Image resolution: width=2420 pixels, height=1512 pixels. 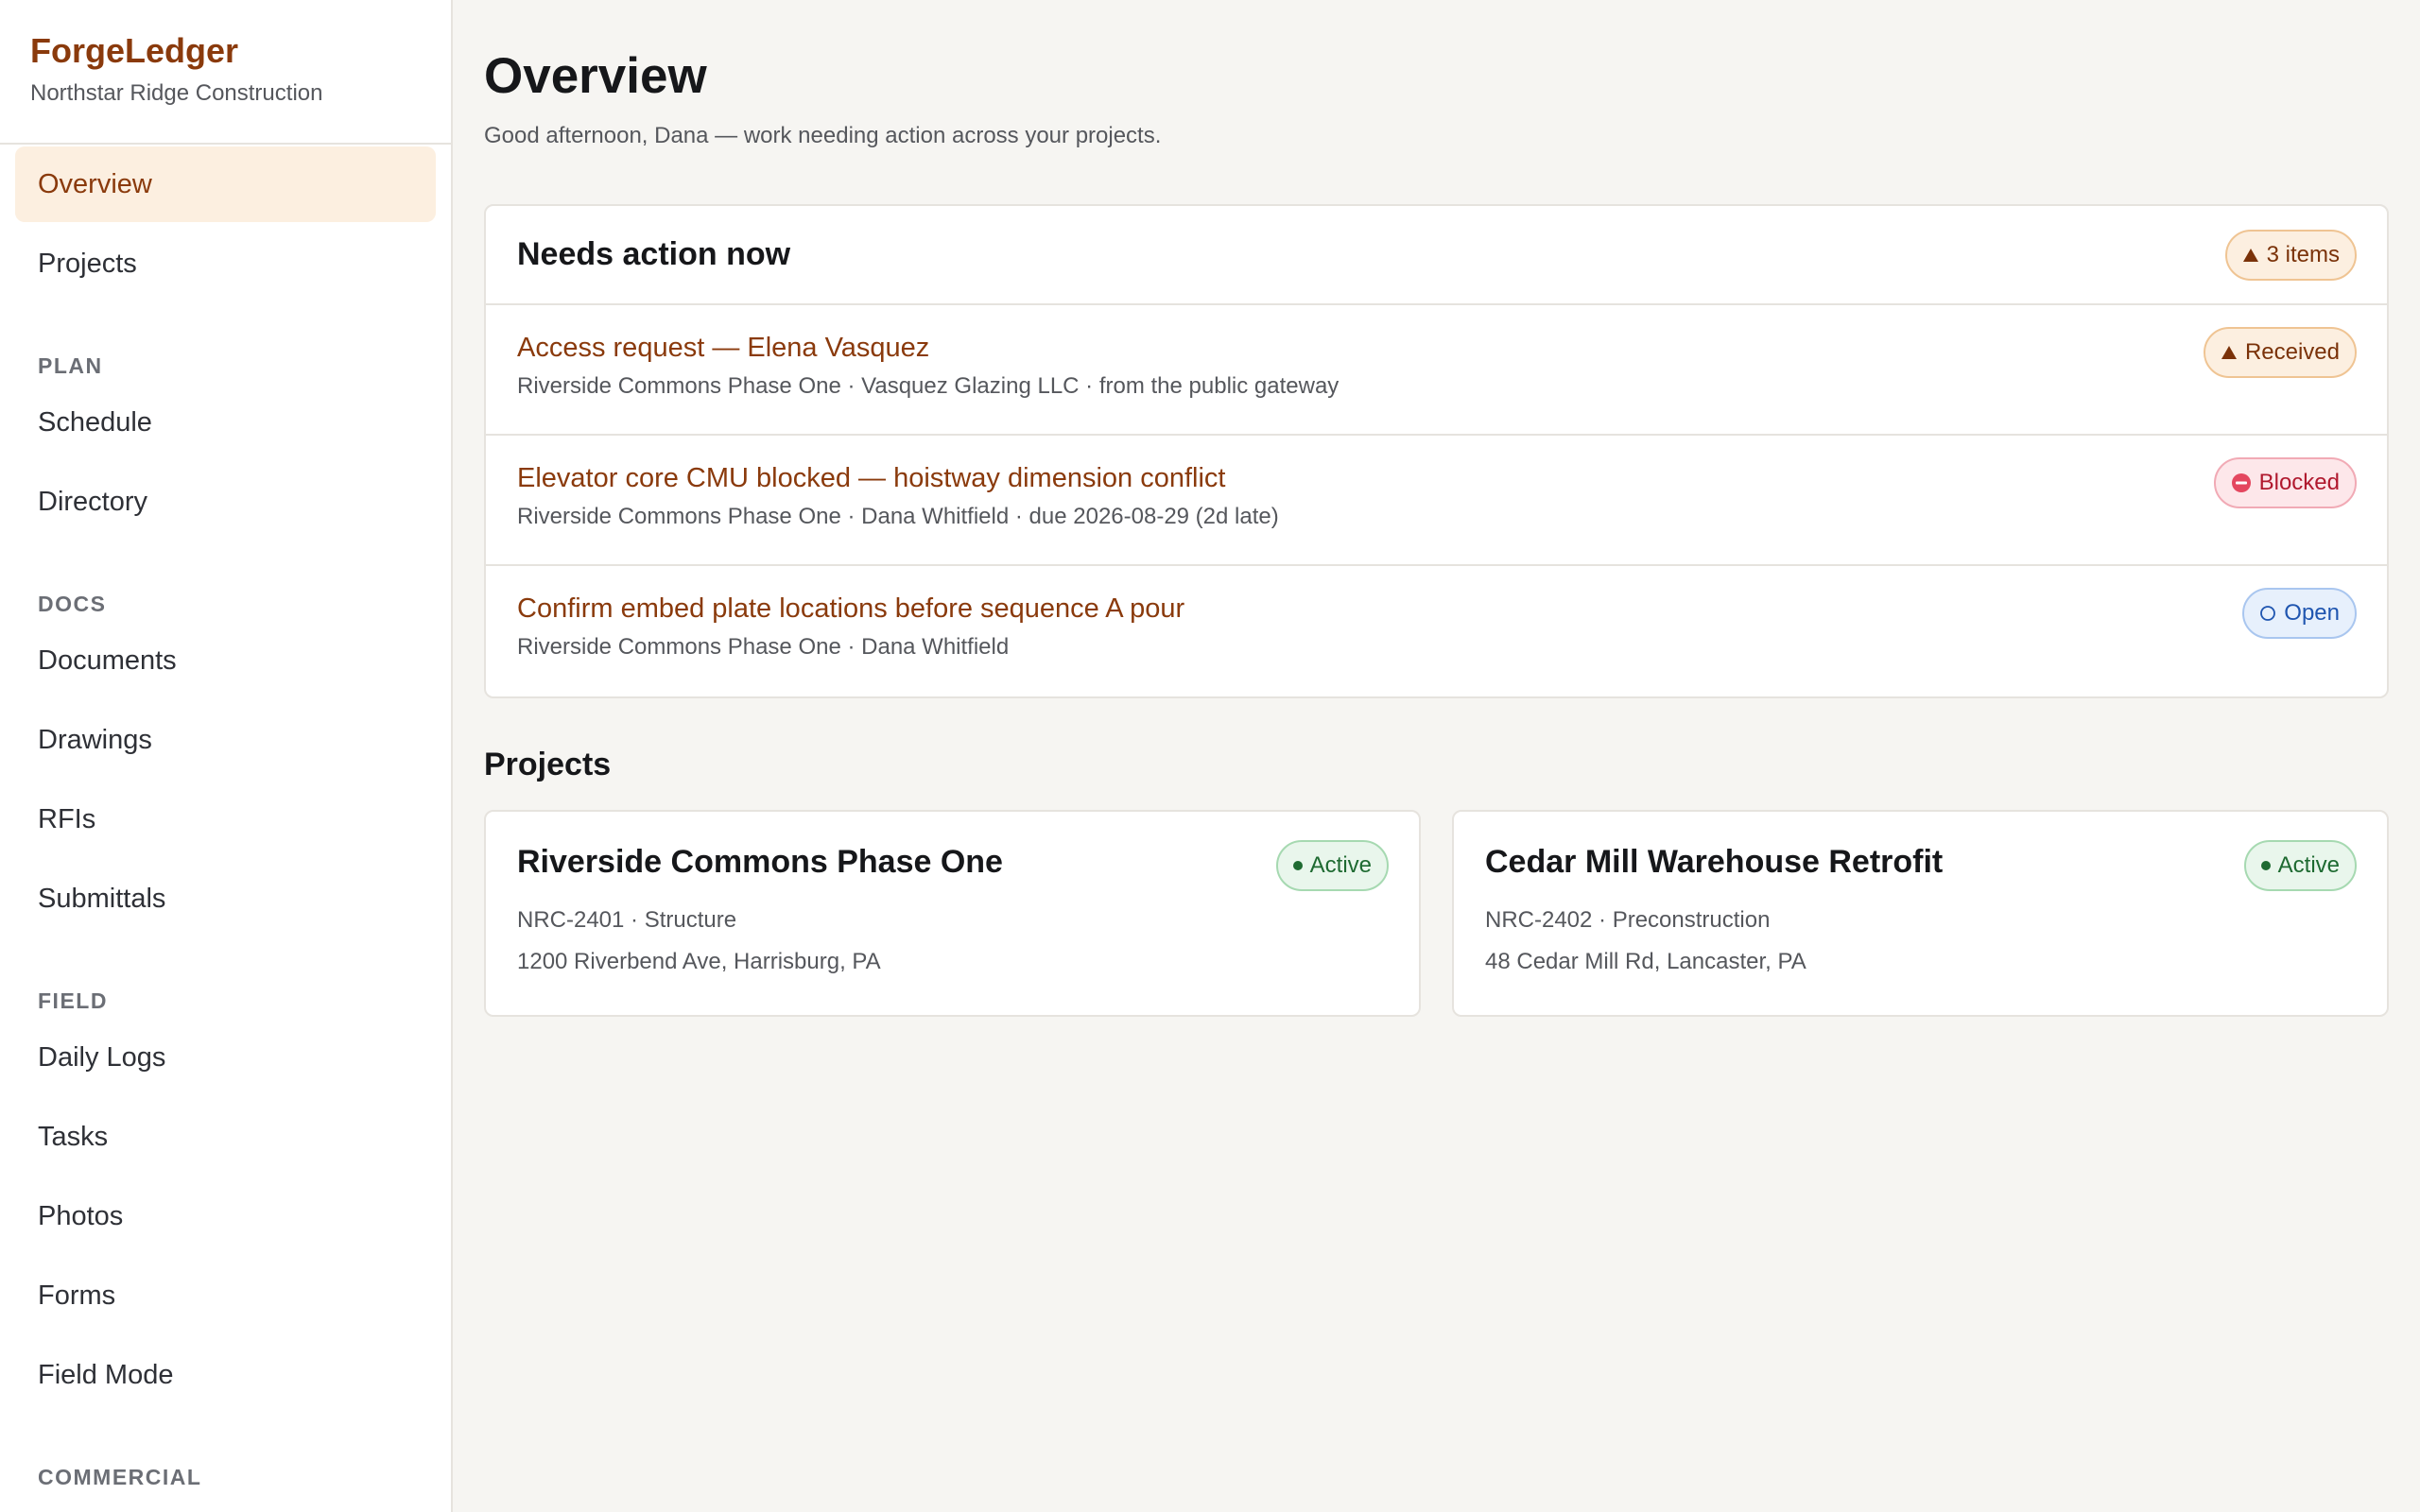 What do you see at coordinates (654, 254) in the screenshot?
I see `needs-action-title: Needs action now` at bounding box center [654, 254].